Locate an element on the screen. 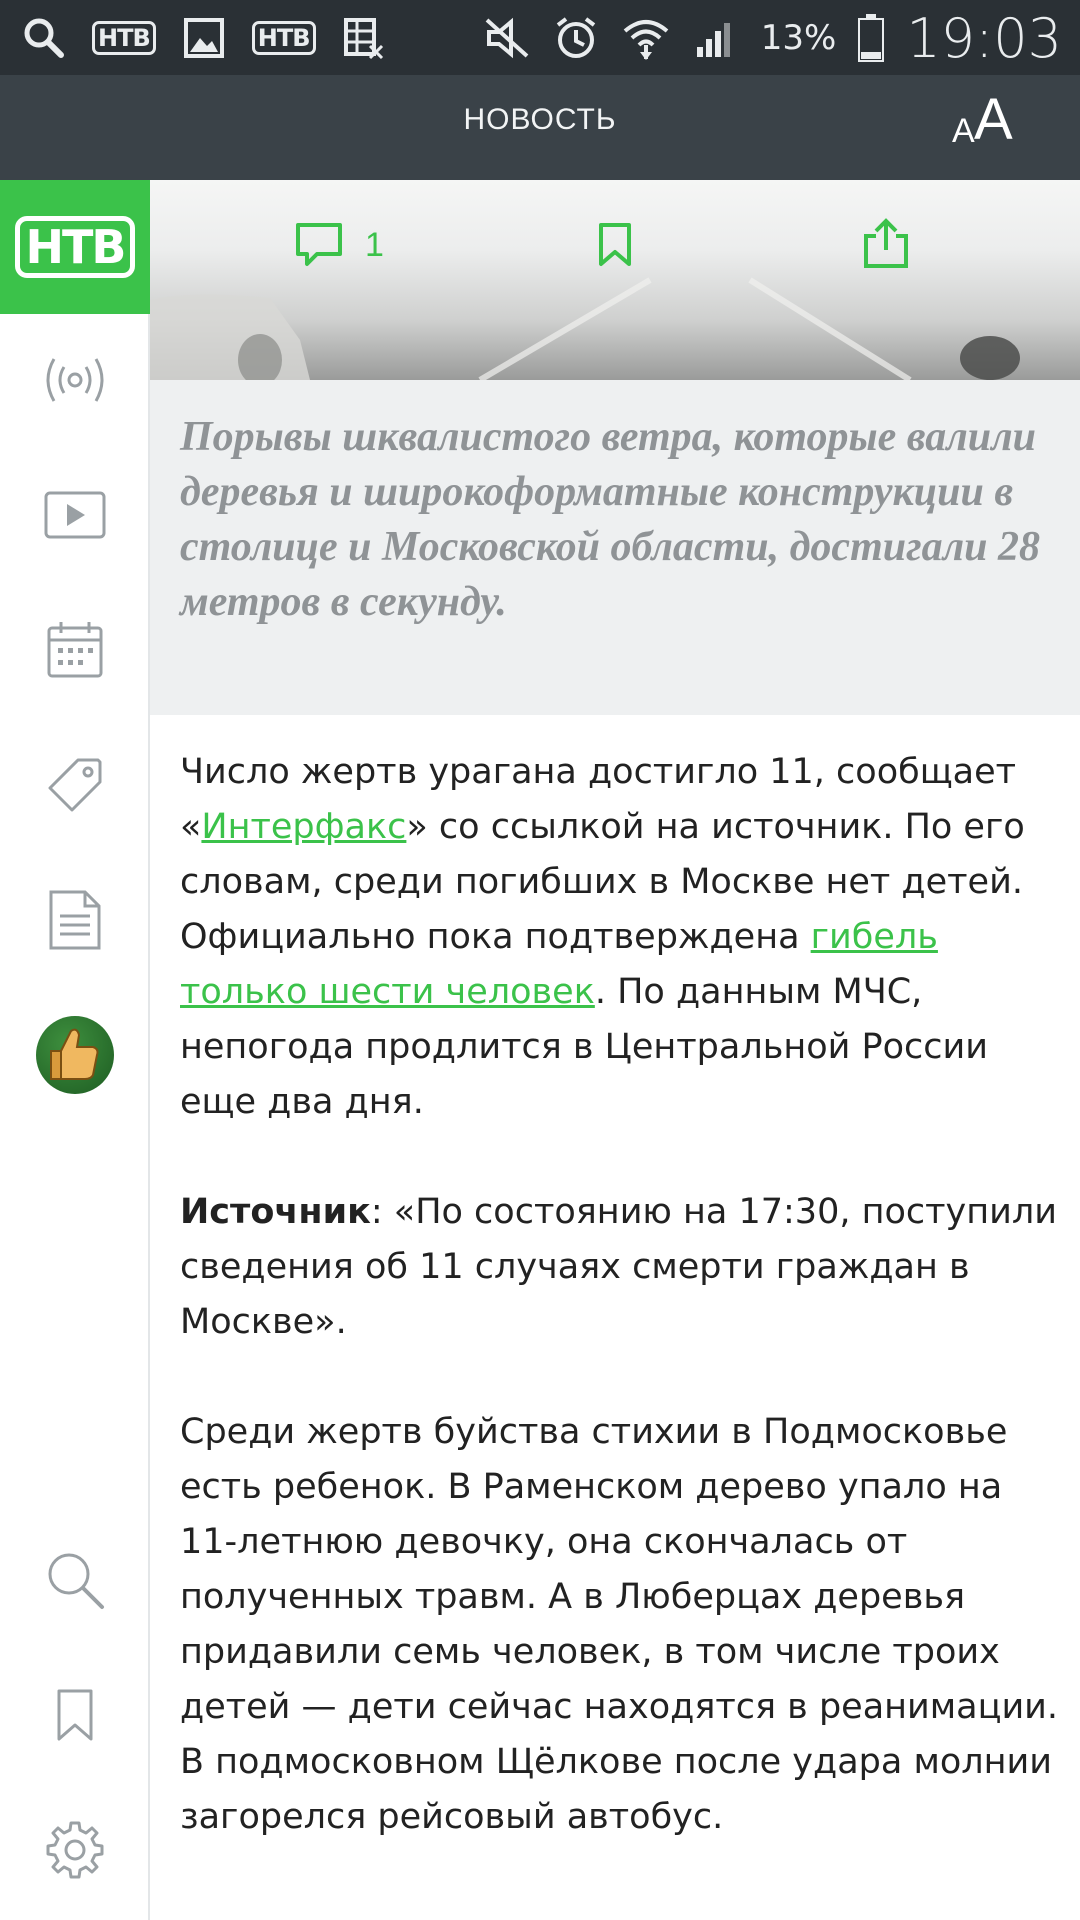 Image resolution: width=1080 pixels, height=1920 pixels. battery-icon is located at coordinates (871, 38).